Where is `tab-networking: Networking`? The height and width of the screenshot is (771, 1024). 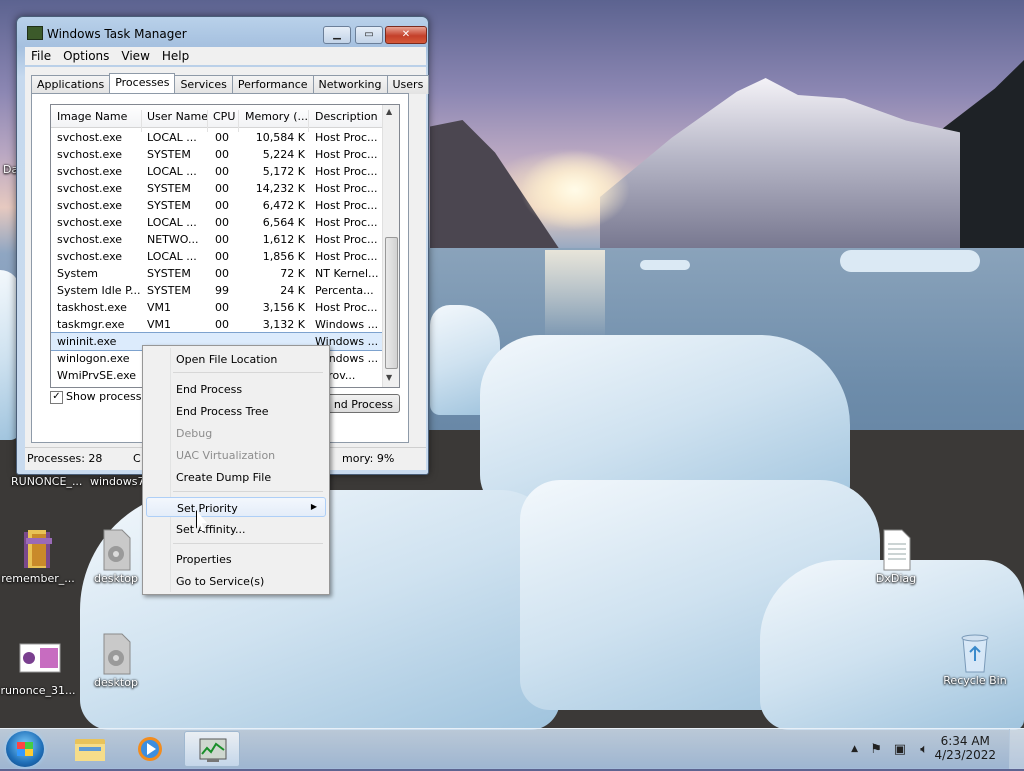
tab-networking: Networking is located at coordinates (350, 84).